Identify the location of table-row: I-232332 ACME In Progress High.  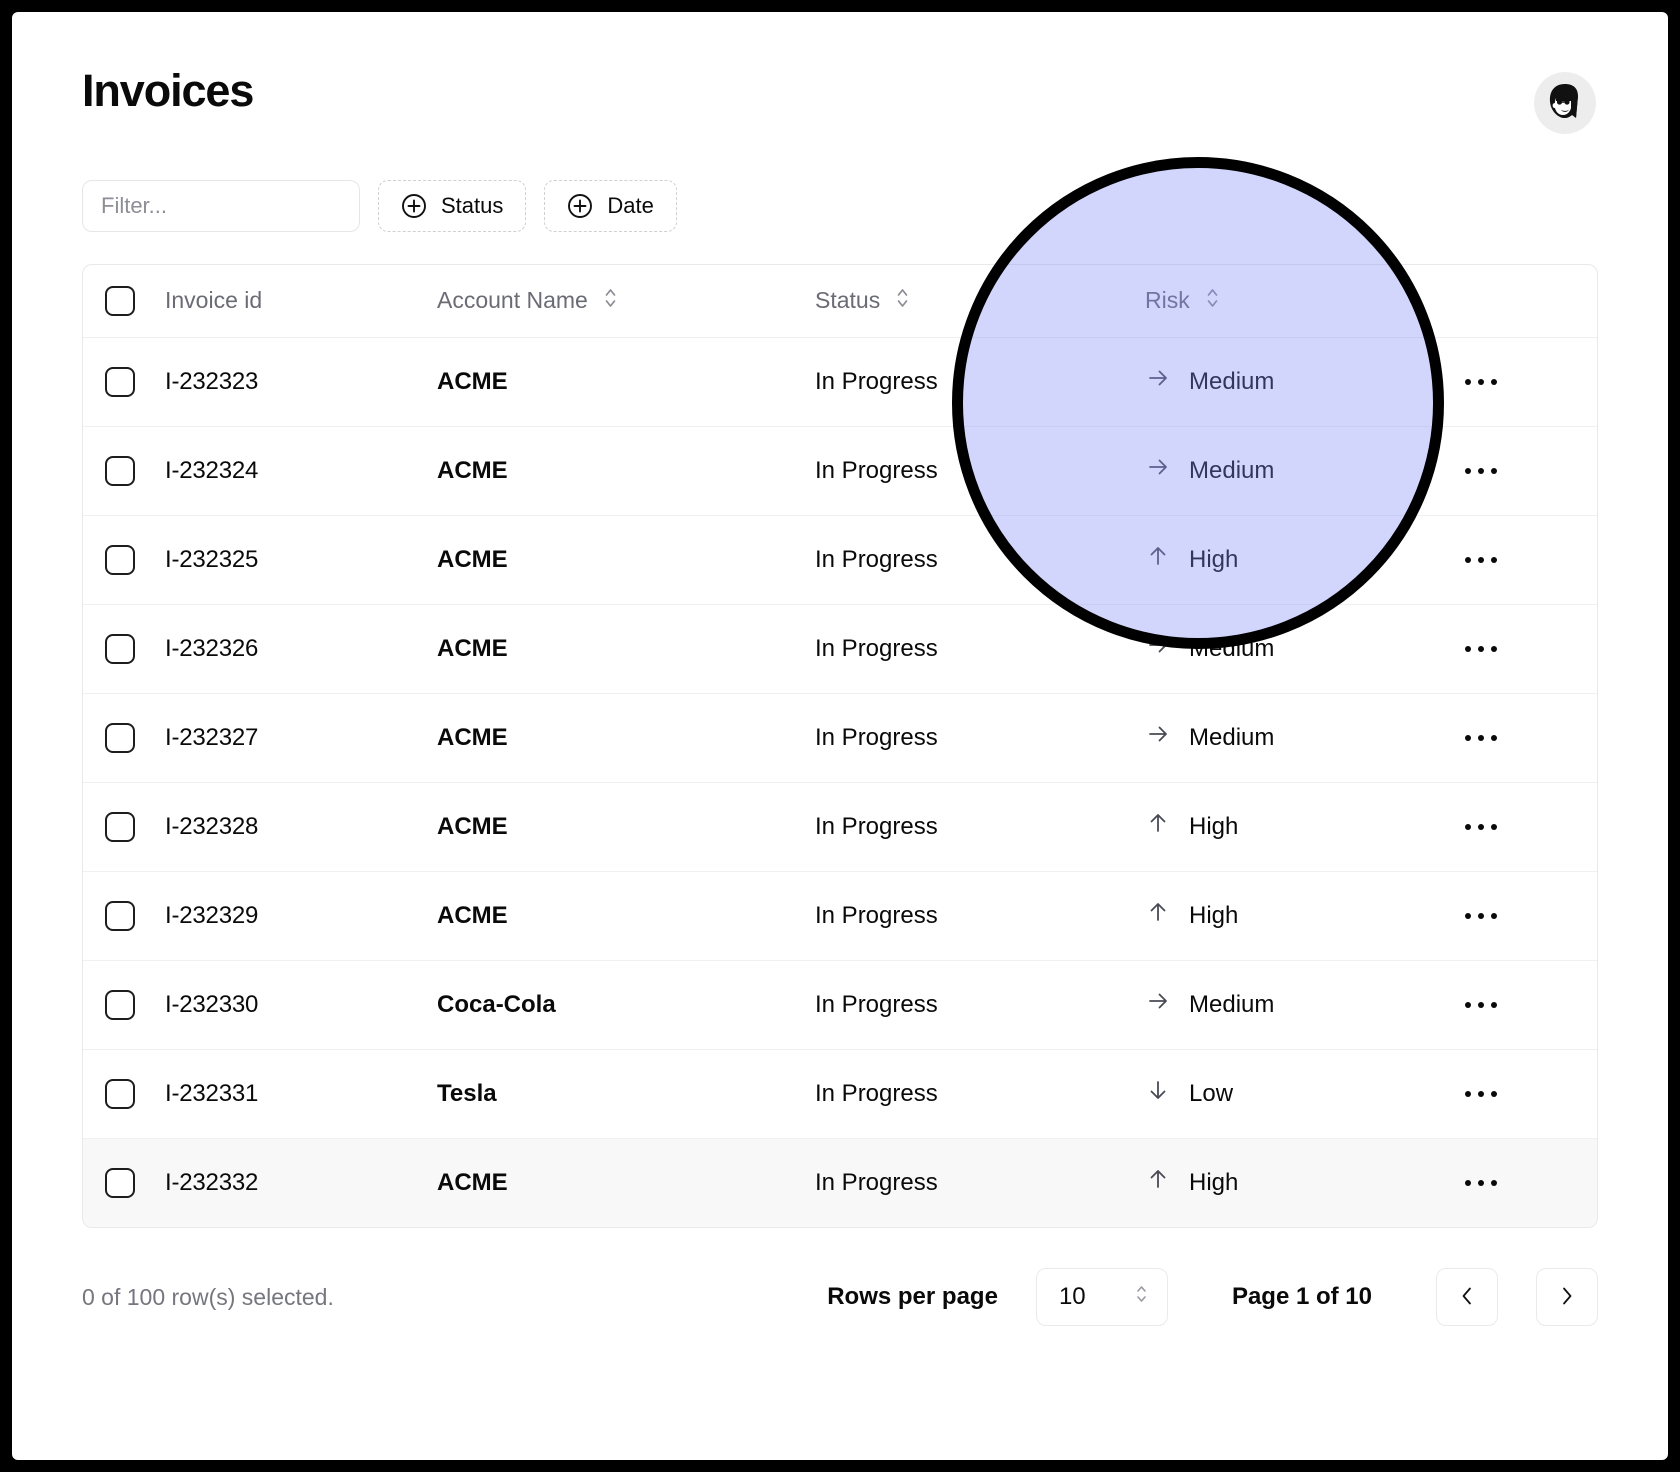
(840, 1182).